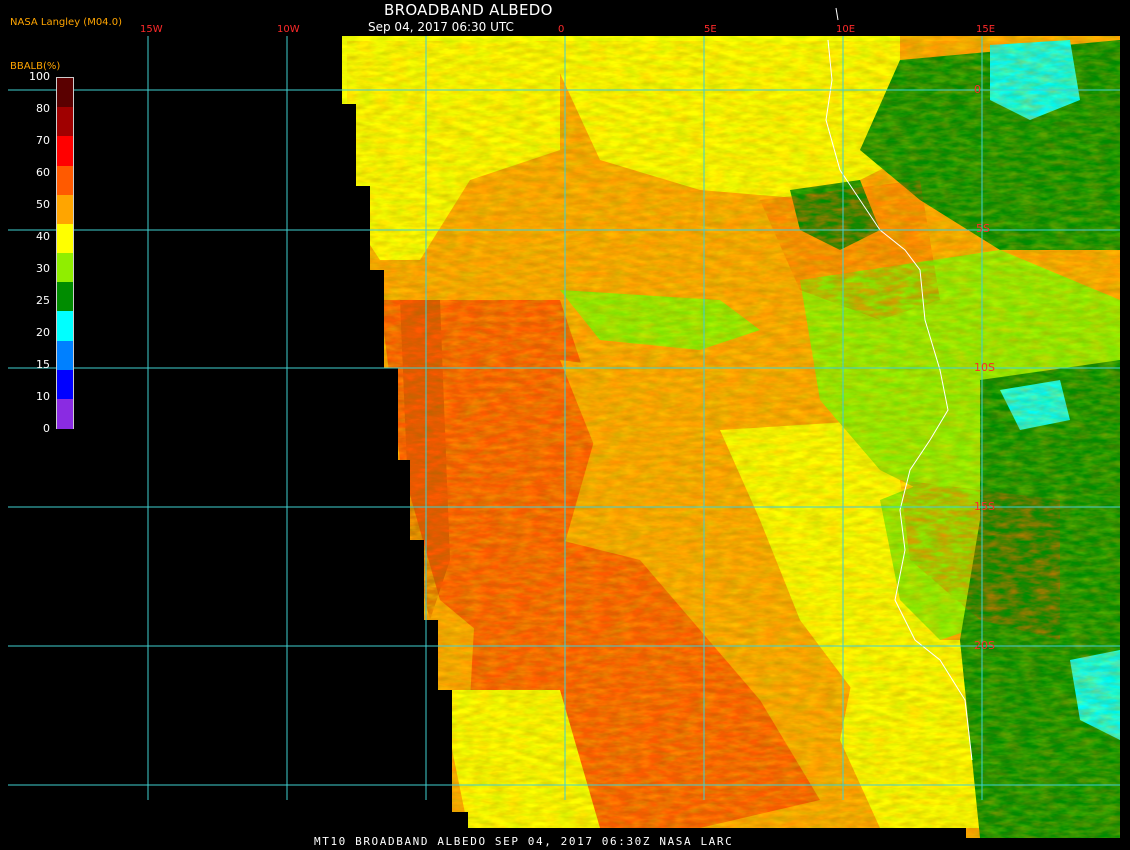 Image resolution: width=1130 pixels, height=850 pixels. I want to click on color-scale-tick-label: 40, so click(43, 236).